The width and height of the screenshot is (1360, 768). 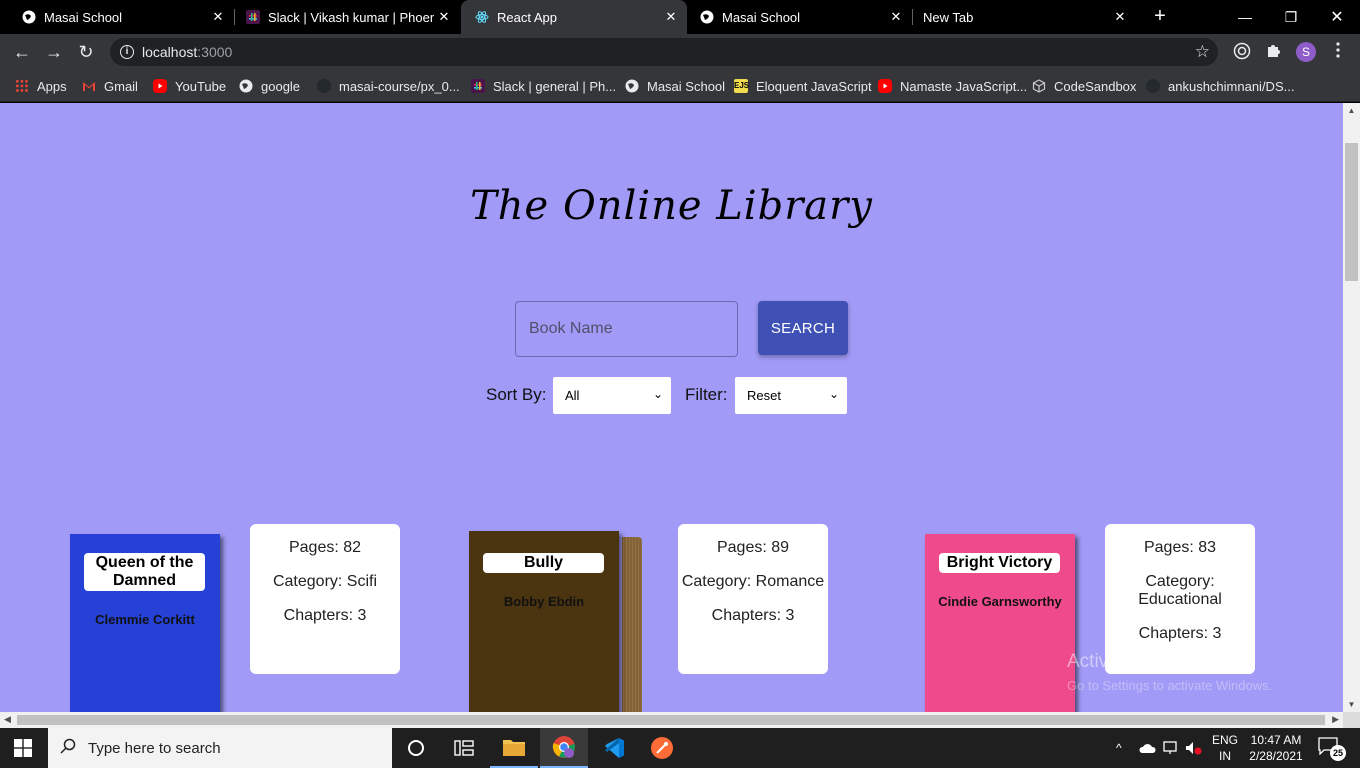 What do you see at coordinates (1351, 407) in the screenshot?
I see `vertical-scrollbar: ▲ ▼` at bounding box center [1351, 407].